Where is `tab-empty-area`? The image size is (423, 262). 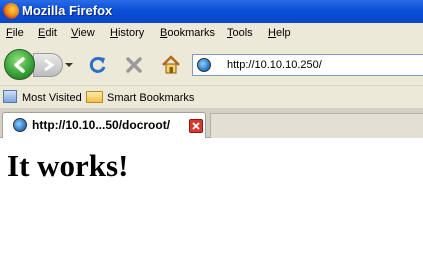
tab-empty-area is located at coordinates (316, 125).